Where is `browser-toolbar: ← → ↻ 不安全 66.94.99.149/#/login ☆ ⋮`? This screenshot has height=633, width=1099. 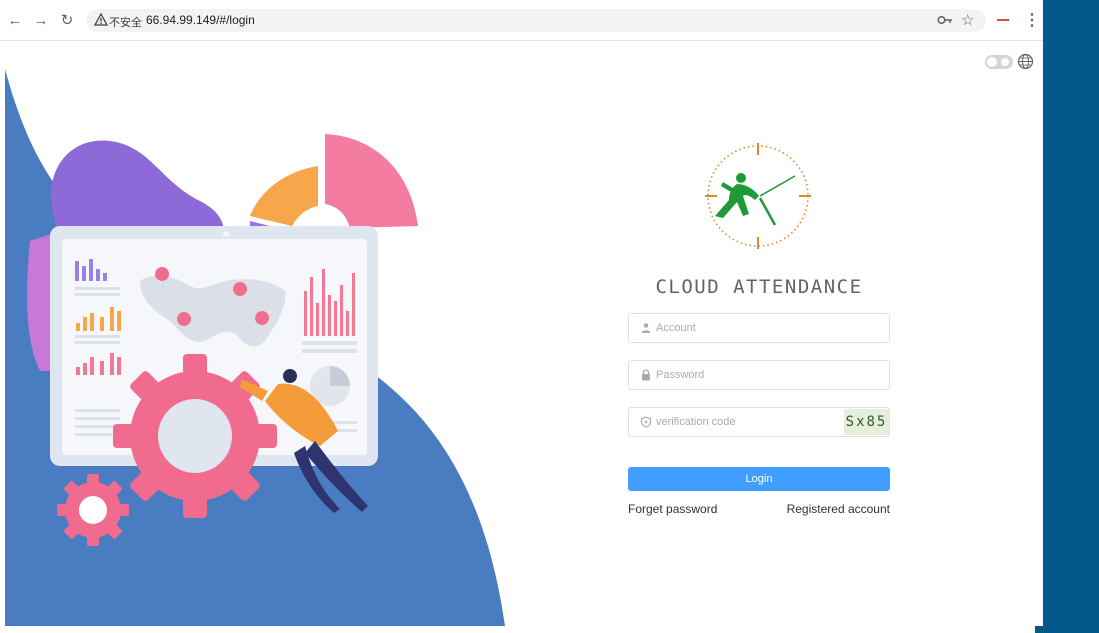
browser-toolbar: ← → ↻ 不安全 66.94.99.149/#/login ☆ ⋮ is located at coordinates (521, 20).